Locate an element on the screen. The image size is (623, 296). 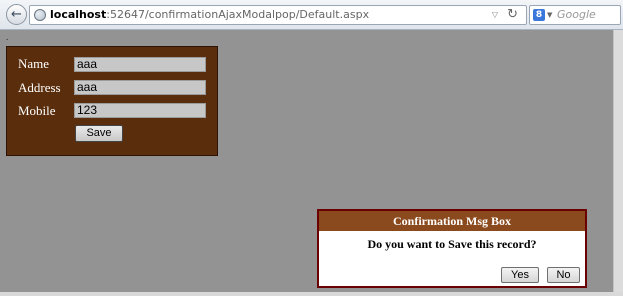
back-button: ← is located at coordinates (16, 14).